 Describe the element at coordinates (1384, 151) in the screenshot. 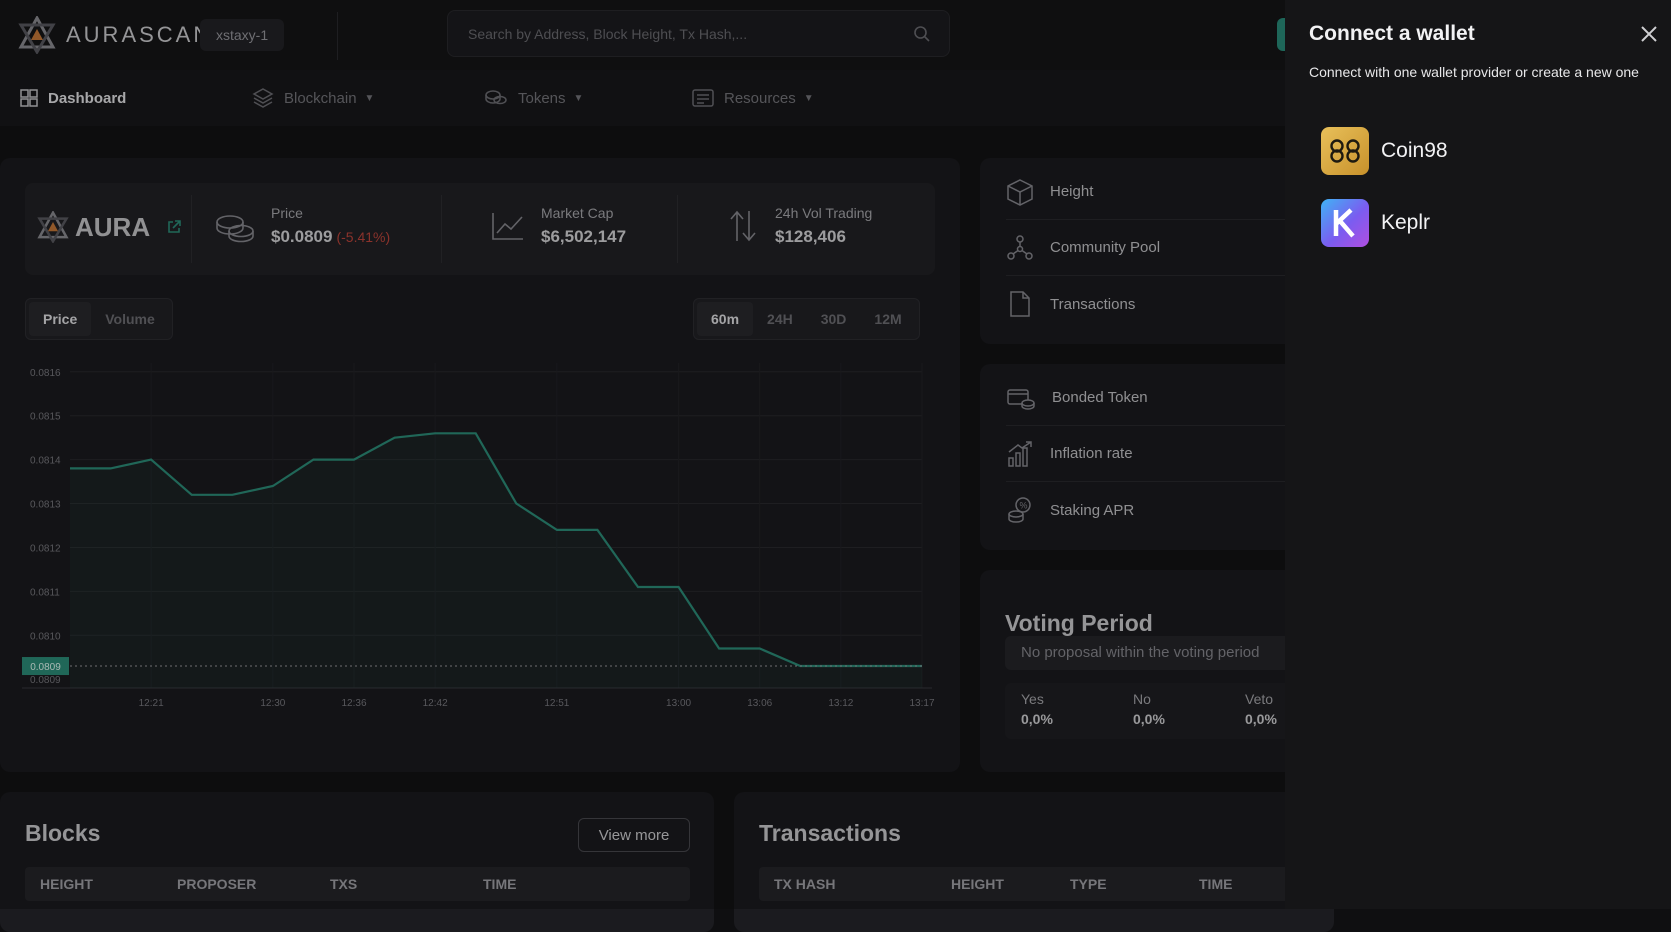

I see `wallet-option-coin98: Coin98` at that location.